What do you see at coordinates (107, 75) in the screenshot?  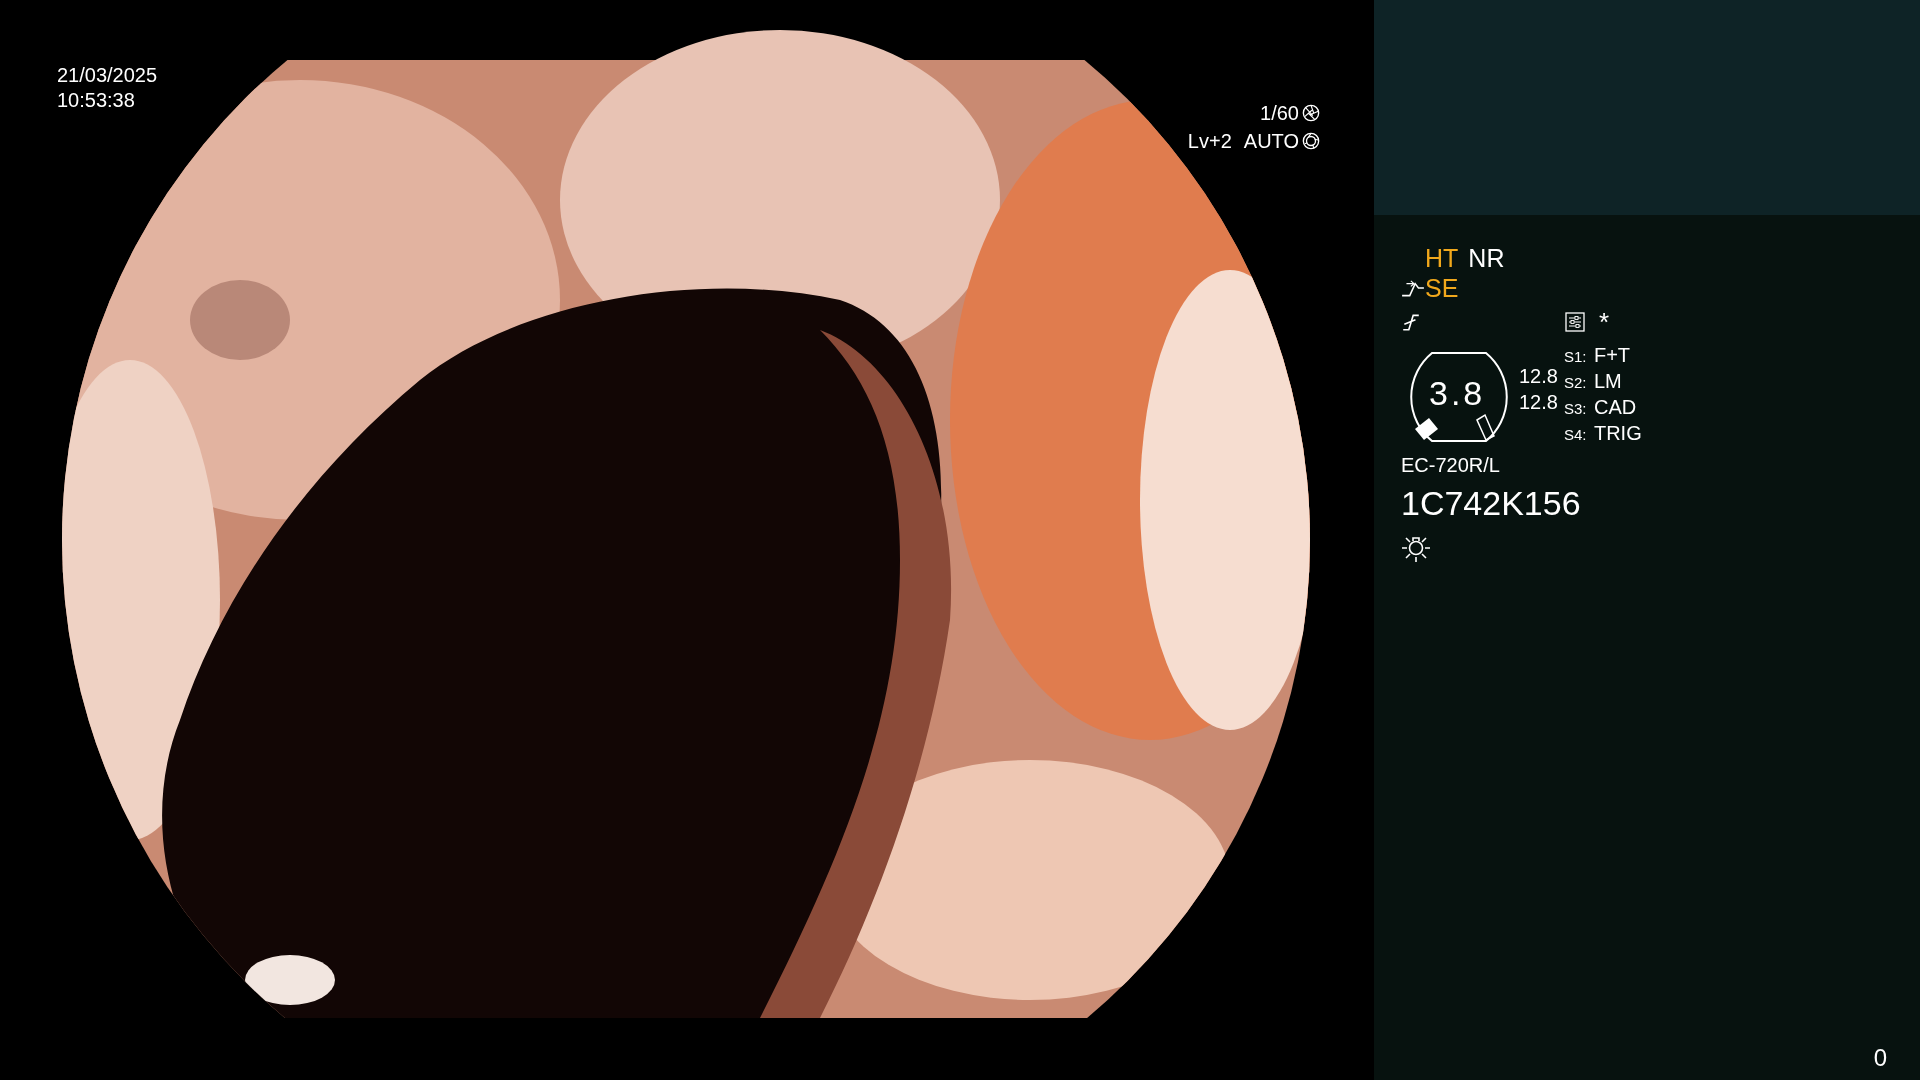 I see `date-text: 21/03/2025` at bounding box center [107, 75].